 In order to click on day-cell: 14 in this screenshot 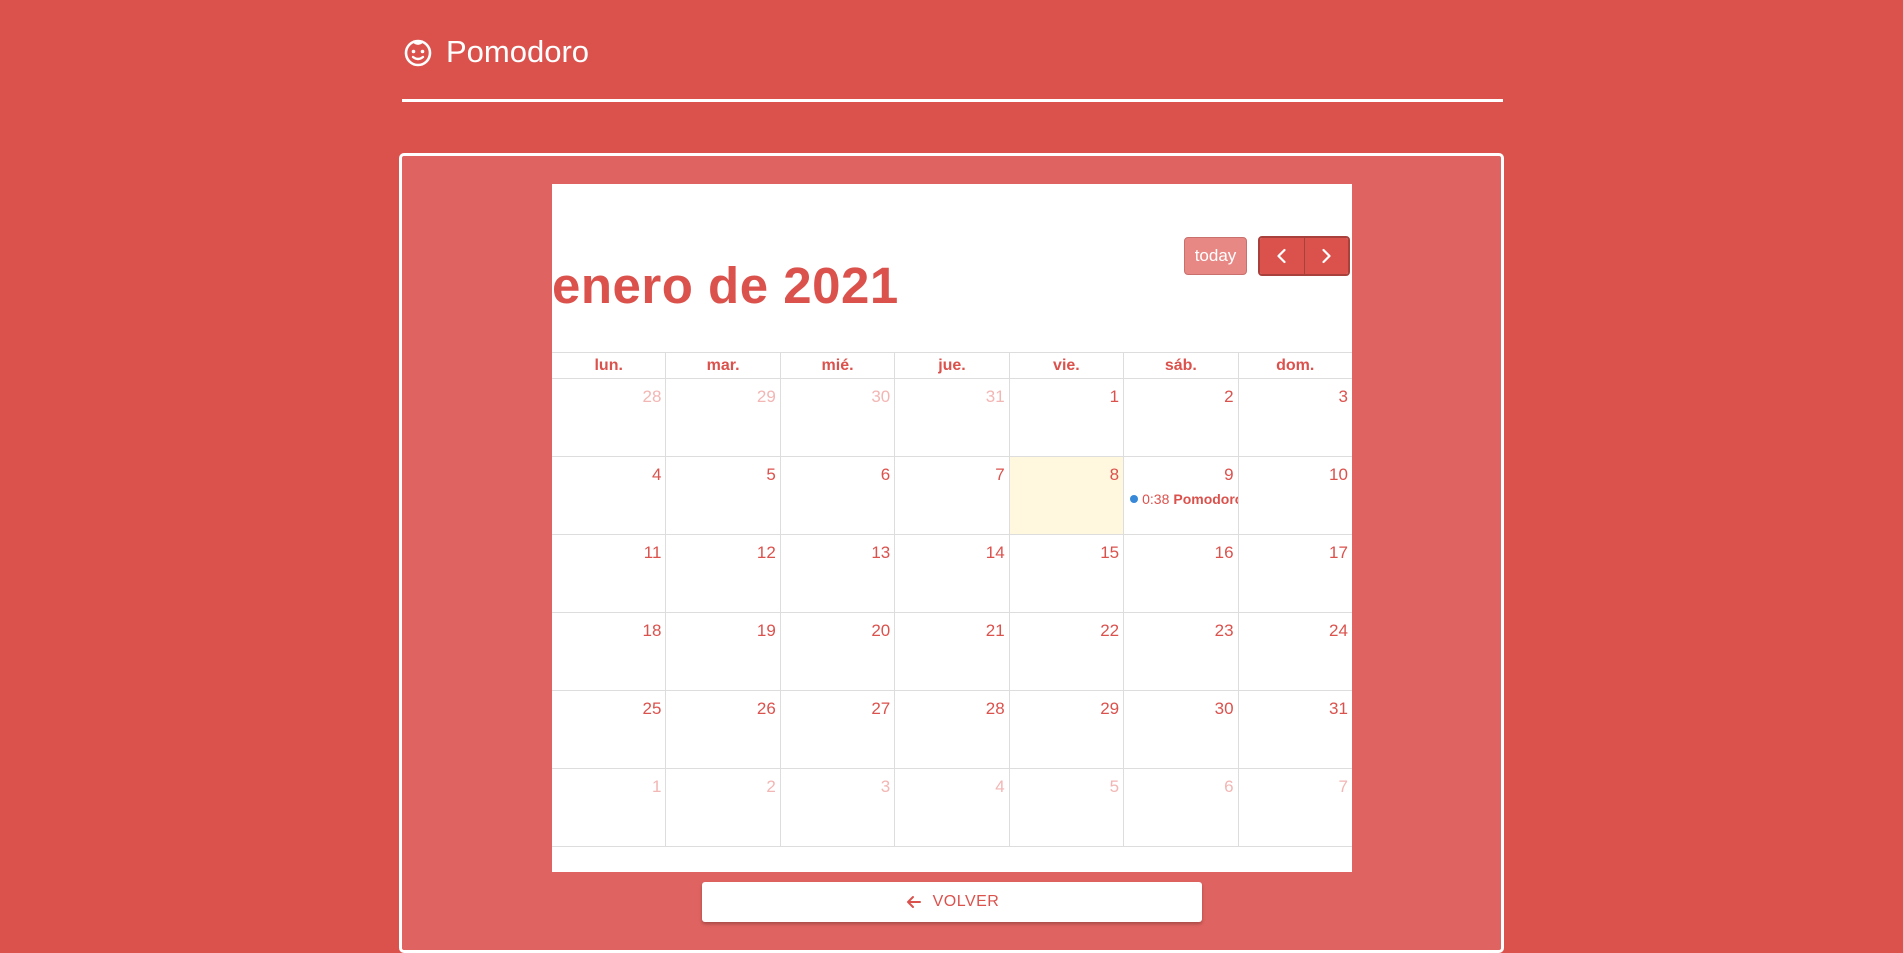, I will do `click(952, 573)`.